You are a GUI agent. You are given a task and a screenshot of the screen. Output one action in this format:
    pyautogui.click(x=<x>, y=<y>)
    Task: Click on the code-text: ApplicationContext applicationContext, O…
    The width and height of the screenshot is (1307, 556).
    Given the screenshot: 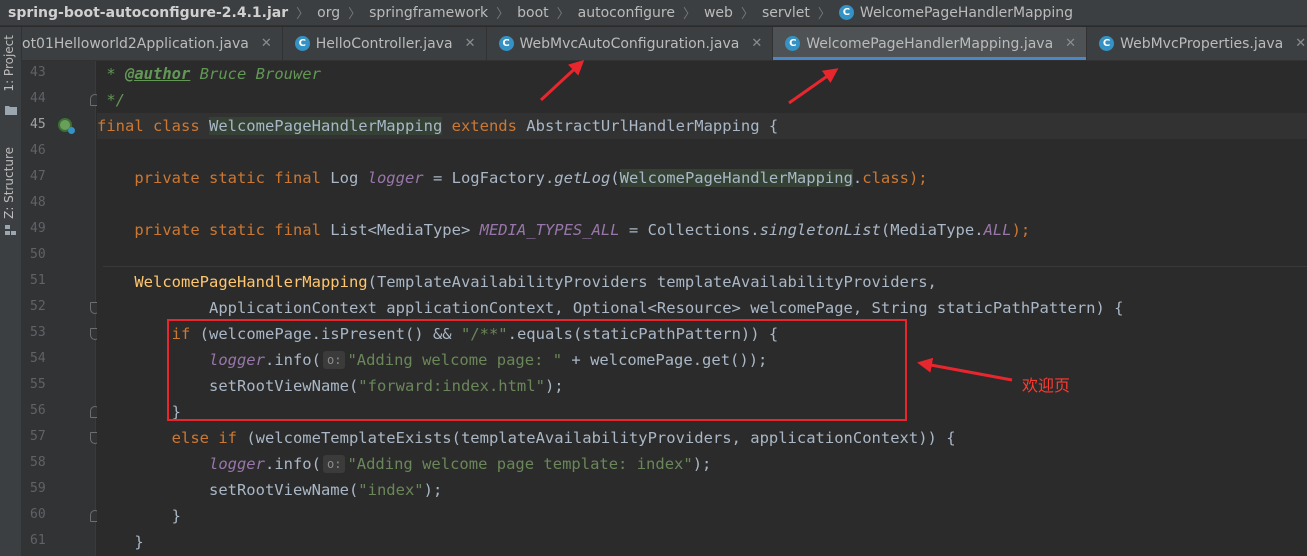 What is the action you would take?
    pyautogui.click(x=610, y=308)
    